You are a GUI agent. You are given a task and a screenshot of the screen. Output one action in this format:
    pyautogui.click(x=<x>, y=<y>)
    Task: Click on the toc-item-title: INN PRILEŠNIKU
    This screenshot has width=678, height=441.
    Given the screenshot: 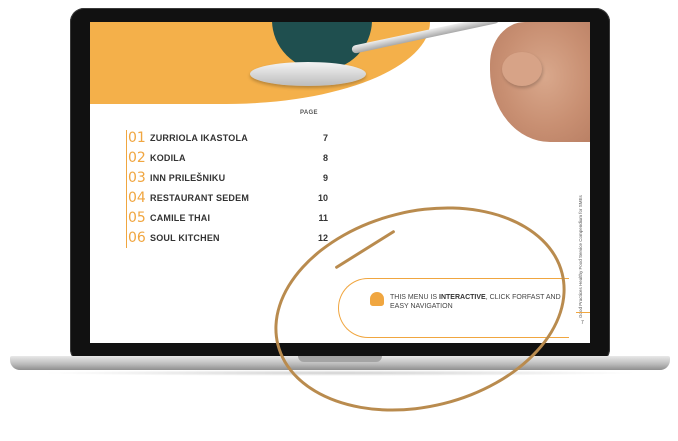 What is the action you would take?
    pyautogui.click(x=231, y=178)
    